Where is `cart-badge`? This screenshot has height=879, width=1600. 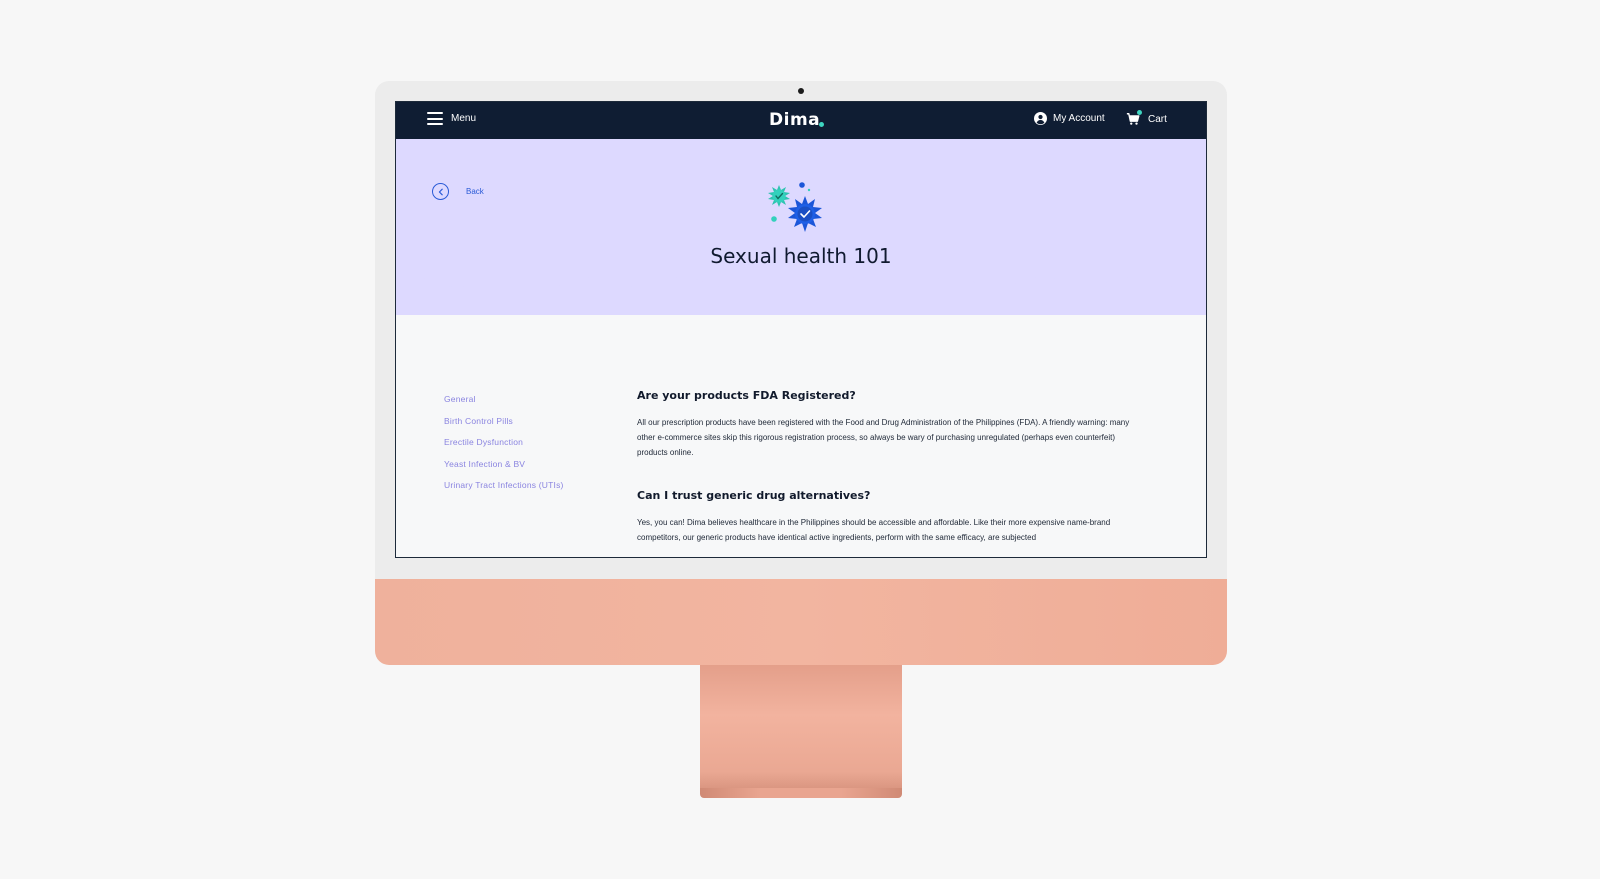 cart-badge is located at coordinates (1139, 112).